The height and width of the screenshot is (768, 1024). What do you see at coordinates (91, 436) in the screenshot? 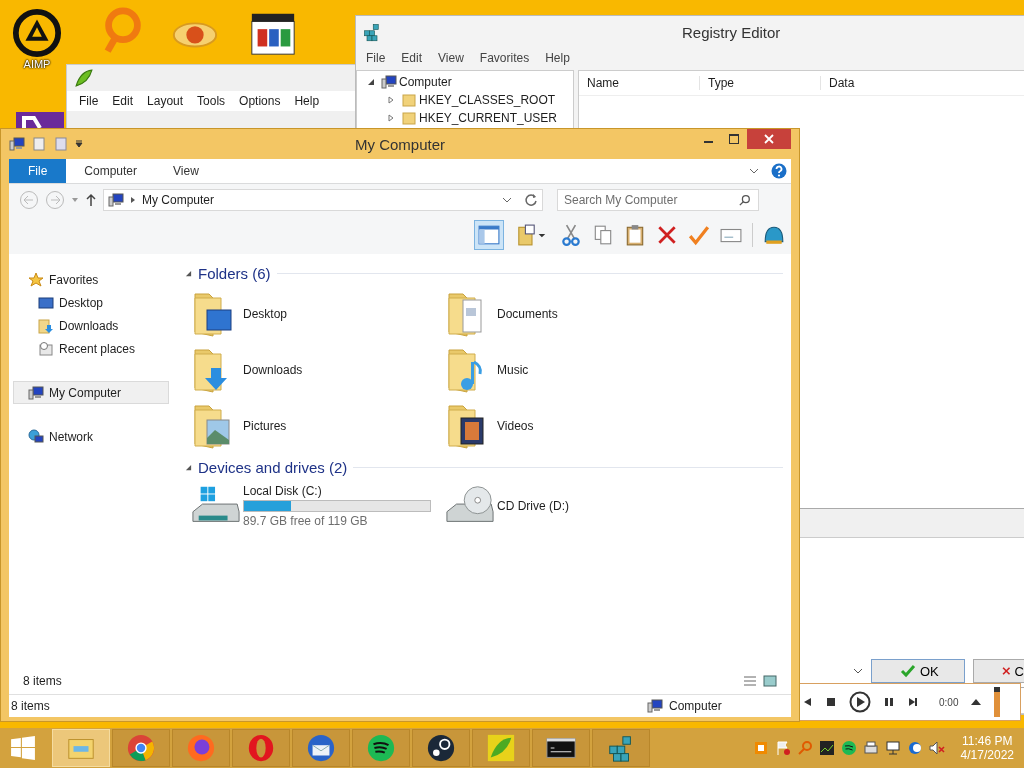
I see `nav-item: Network` at bounding box center [91, 436].